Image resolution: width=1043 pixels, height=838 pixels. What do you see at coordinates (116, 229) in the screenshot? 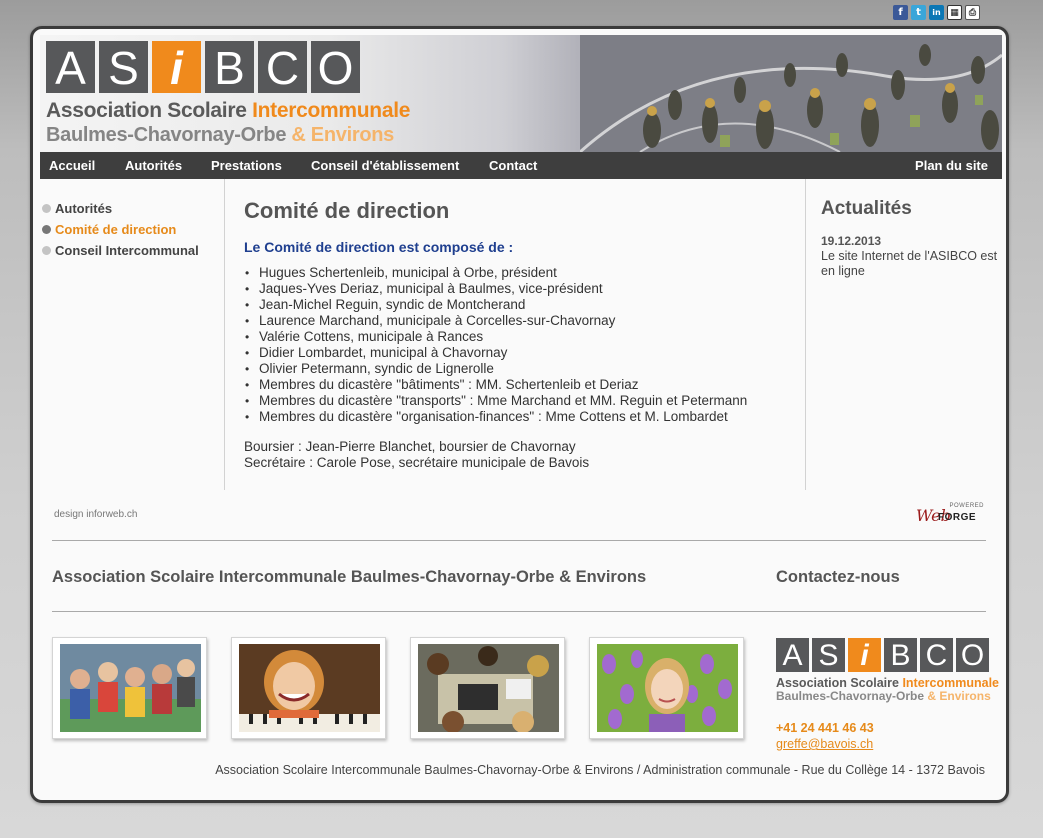
I see `sidebar-item-label: Comité de direction` at bounding box center [116, 229].